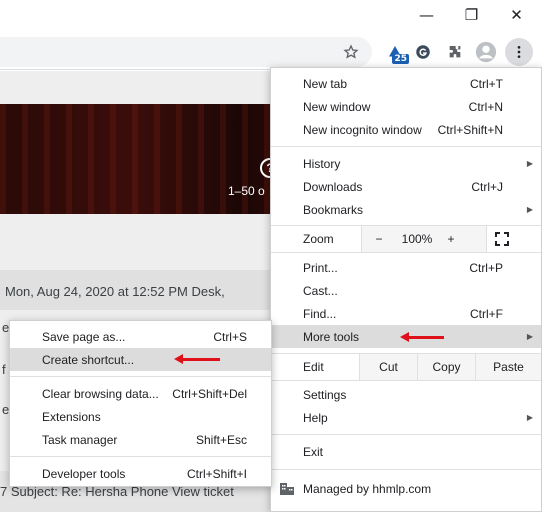  I want to click on menu-item-new-window: New window Ctrl+N, so click(406, 106).